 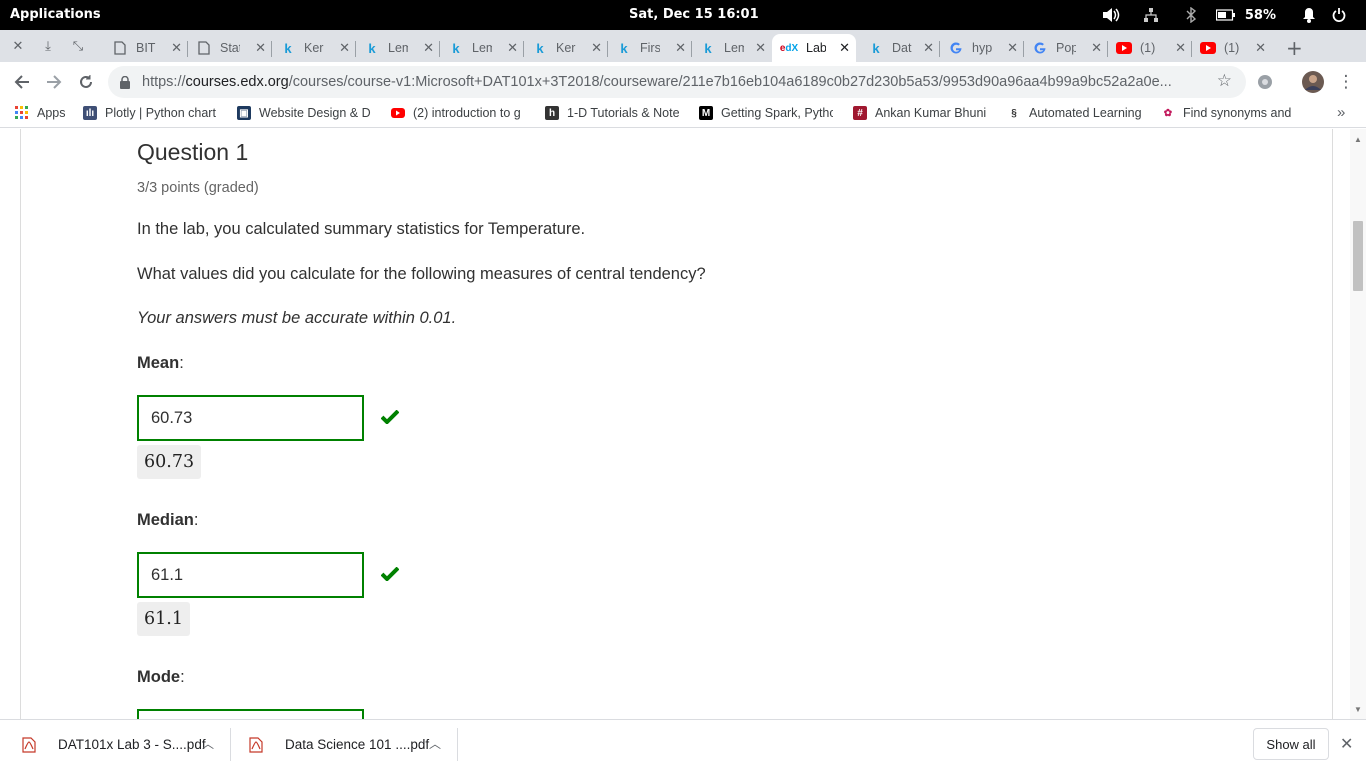 I want to click on volume-icon, so click(x=1111, y=15).